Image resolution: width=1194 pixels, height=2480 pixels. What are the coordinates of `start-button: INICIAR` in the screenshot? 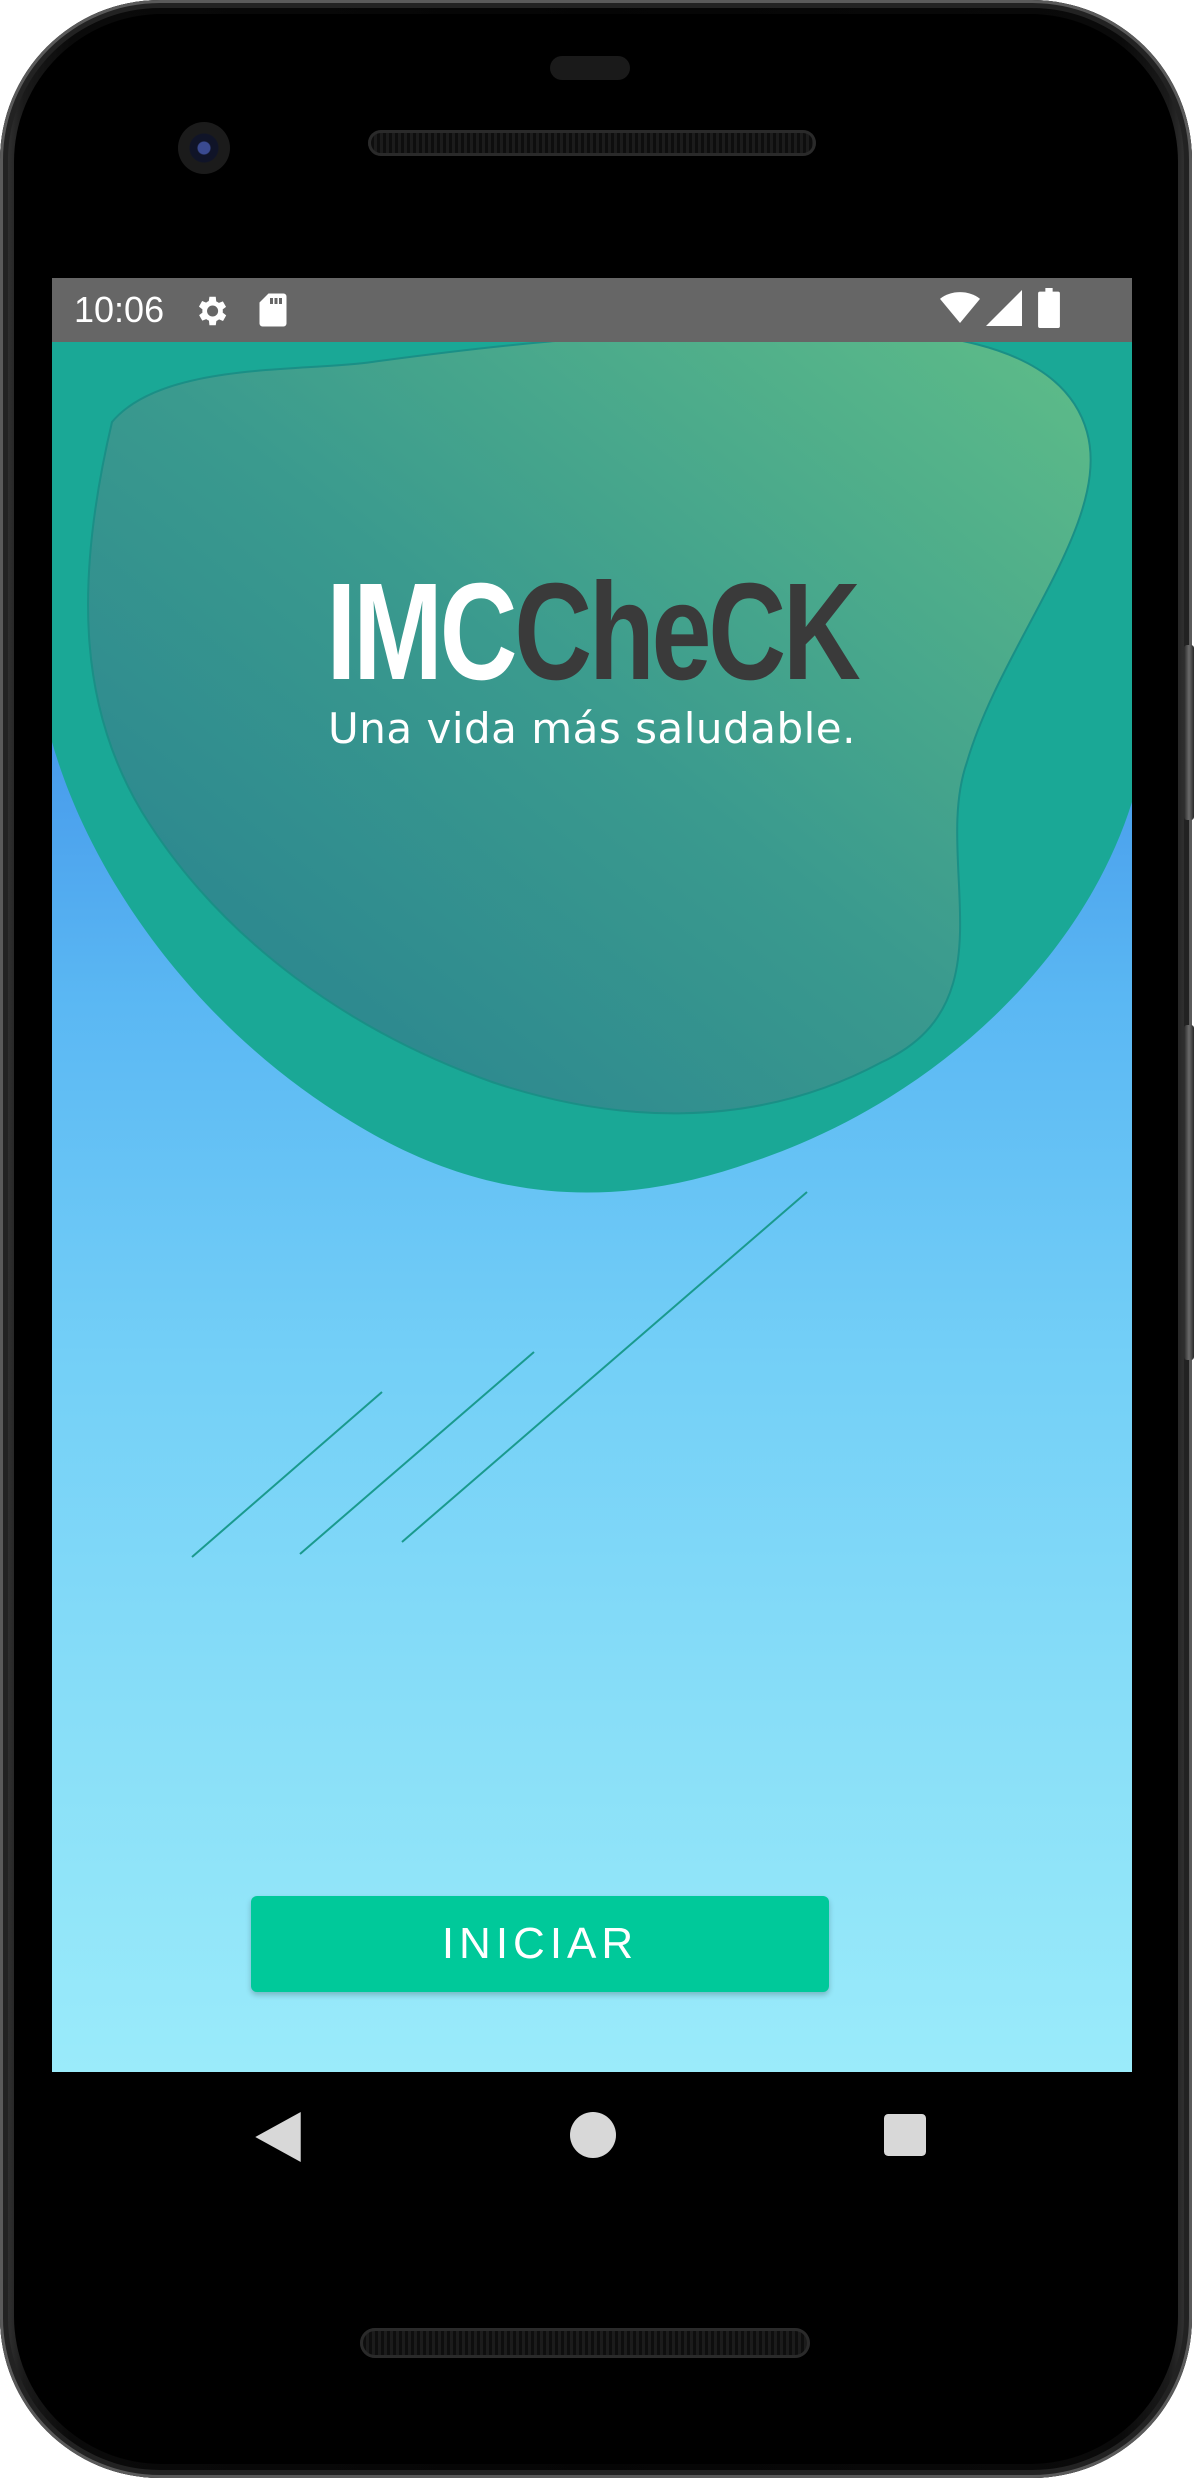 It's located at (540, 1944).